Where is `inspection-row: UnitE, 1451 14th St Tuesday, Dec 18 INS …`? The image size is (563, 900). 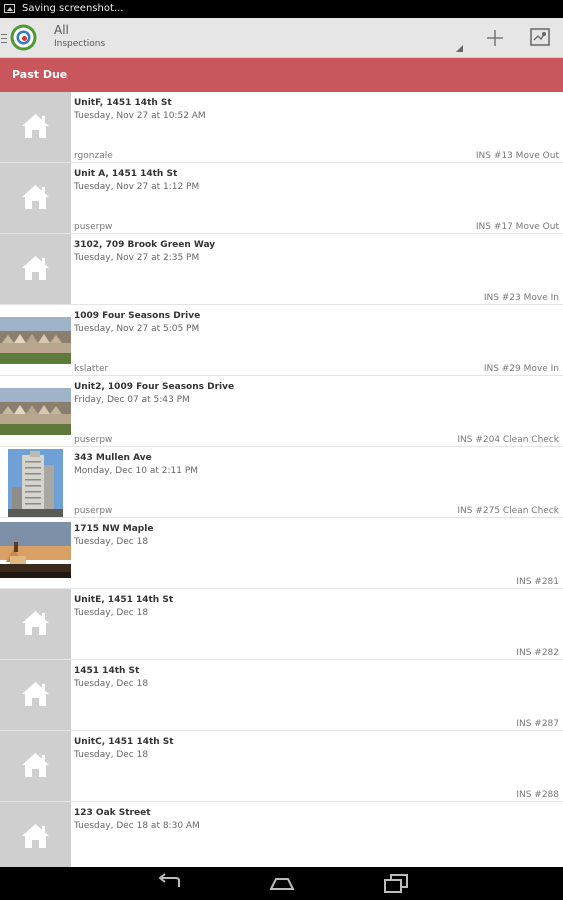
inspection-row: UnitE, 1451 14th St Tuesday, Dec 18 INS … is located at coordinates (281, 624).